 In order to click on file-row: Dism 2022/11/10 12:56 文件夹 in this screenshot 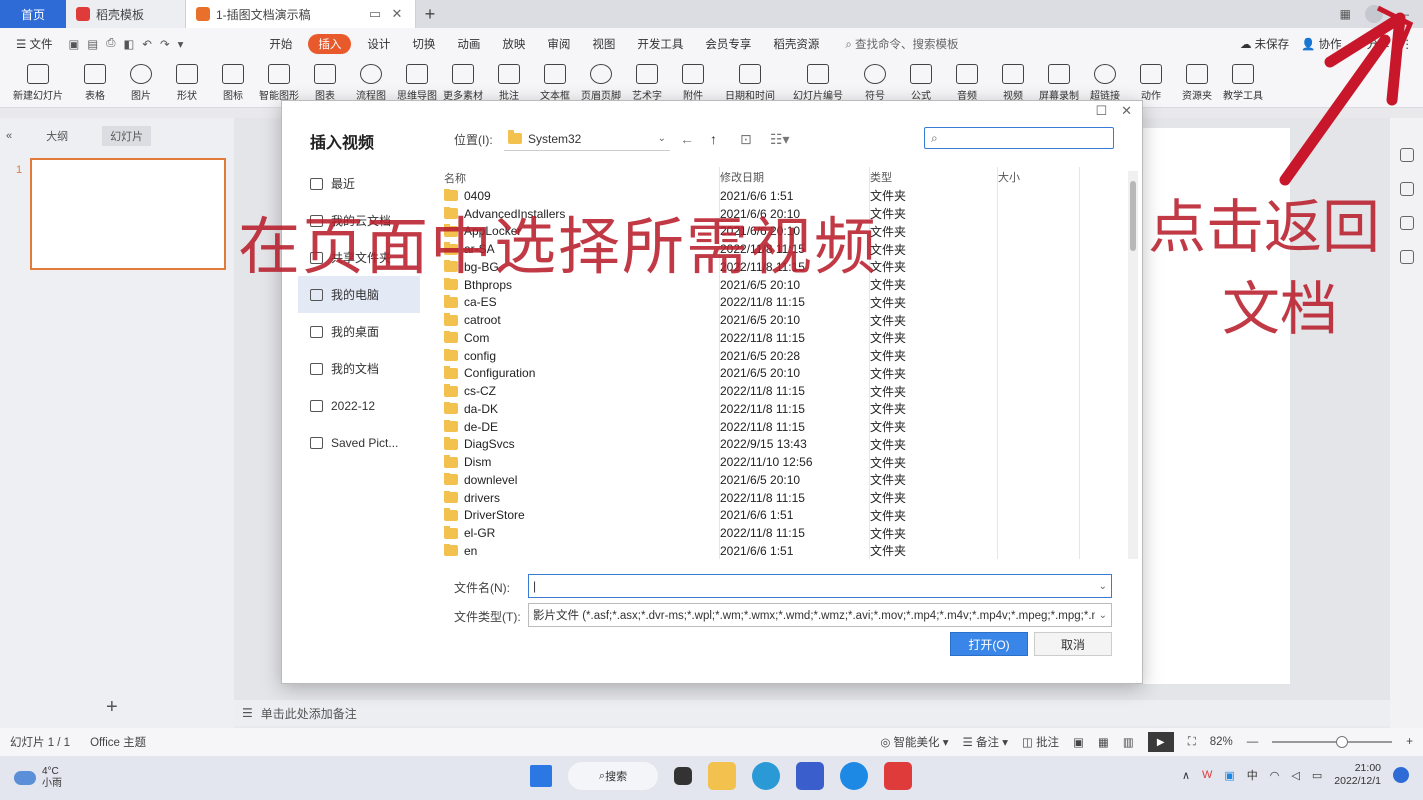, I will do `click(783, 462)`.